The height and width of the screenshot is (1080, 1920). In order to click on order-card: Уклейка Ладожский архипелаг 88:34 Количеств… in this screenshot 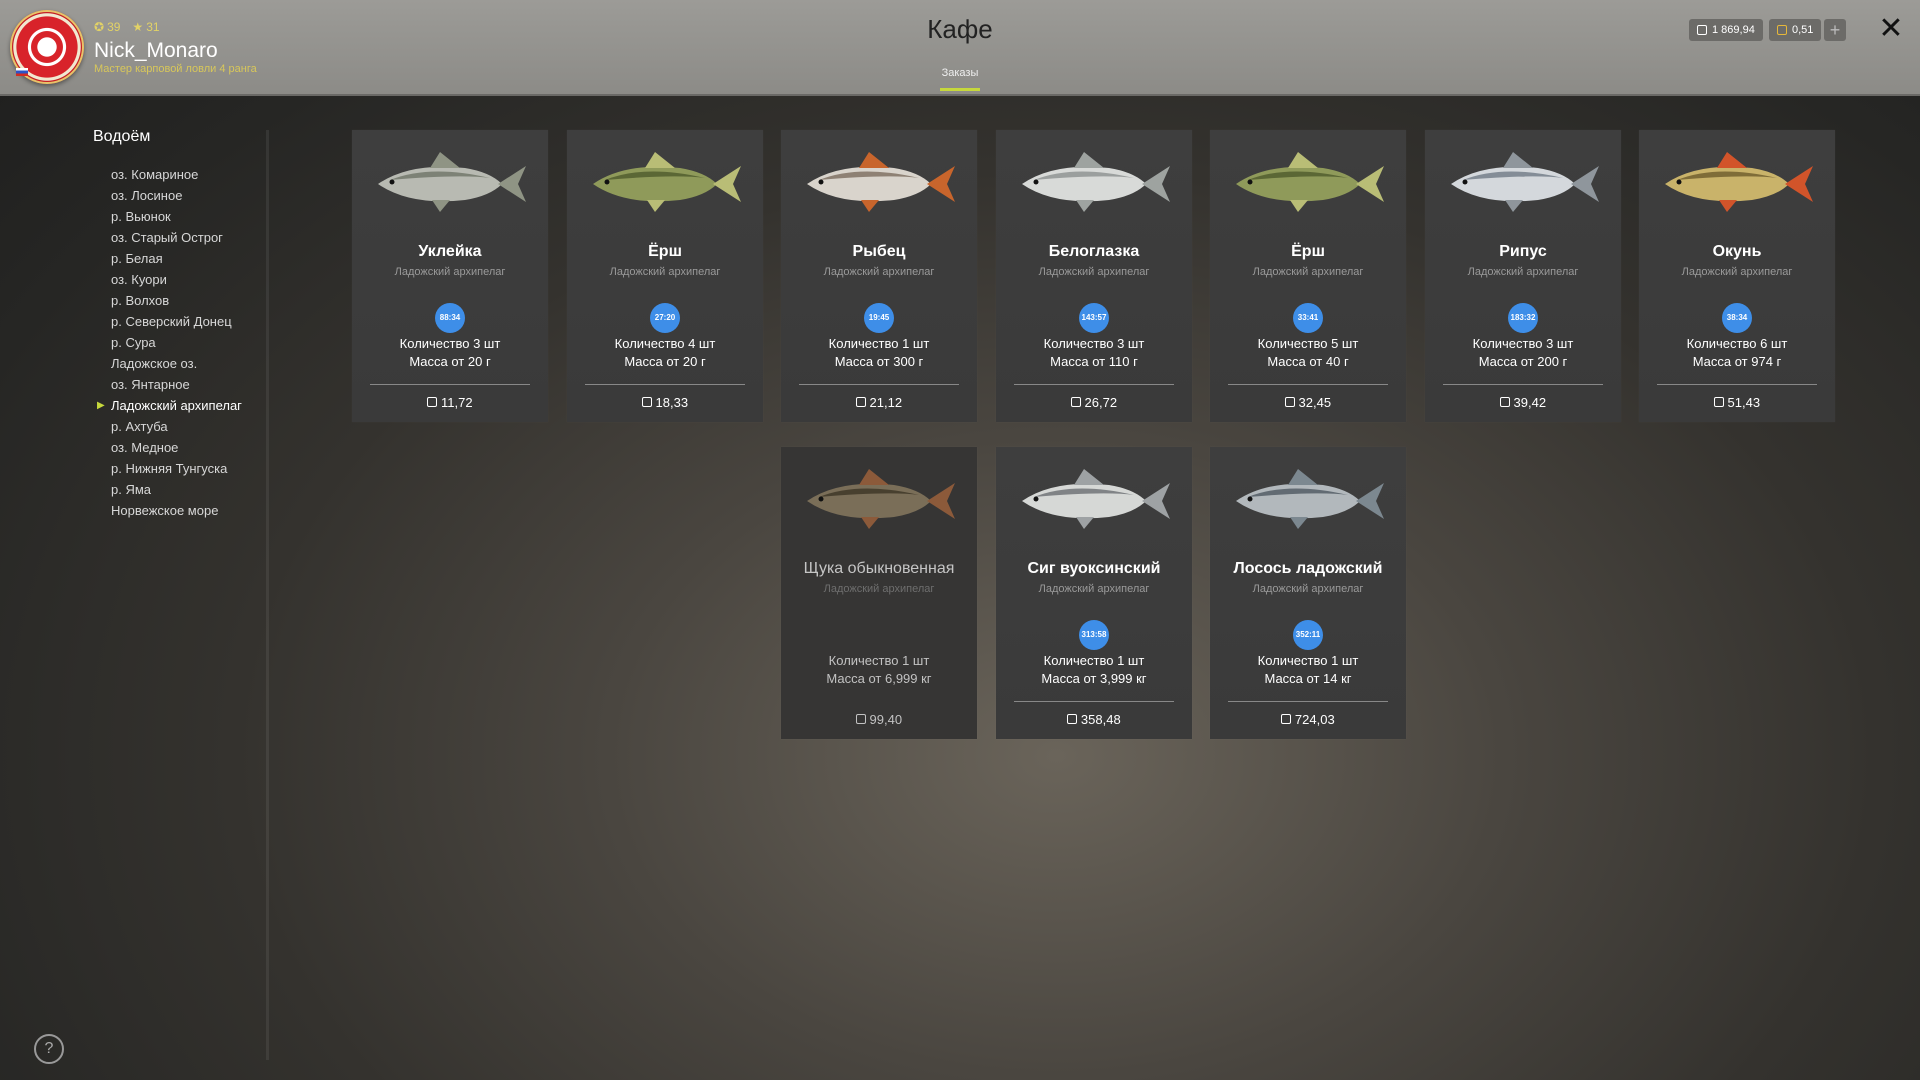, I will do `click(450, 276)`.